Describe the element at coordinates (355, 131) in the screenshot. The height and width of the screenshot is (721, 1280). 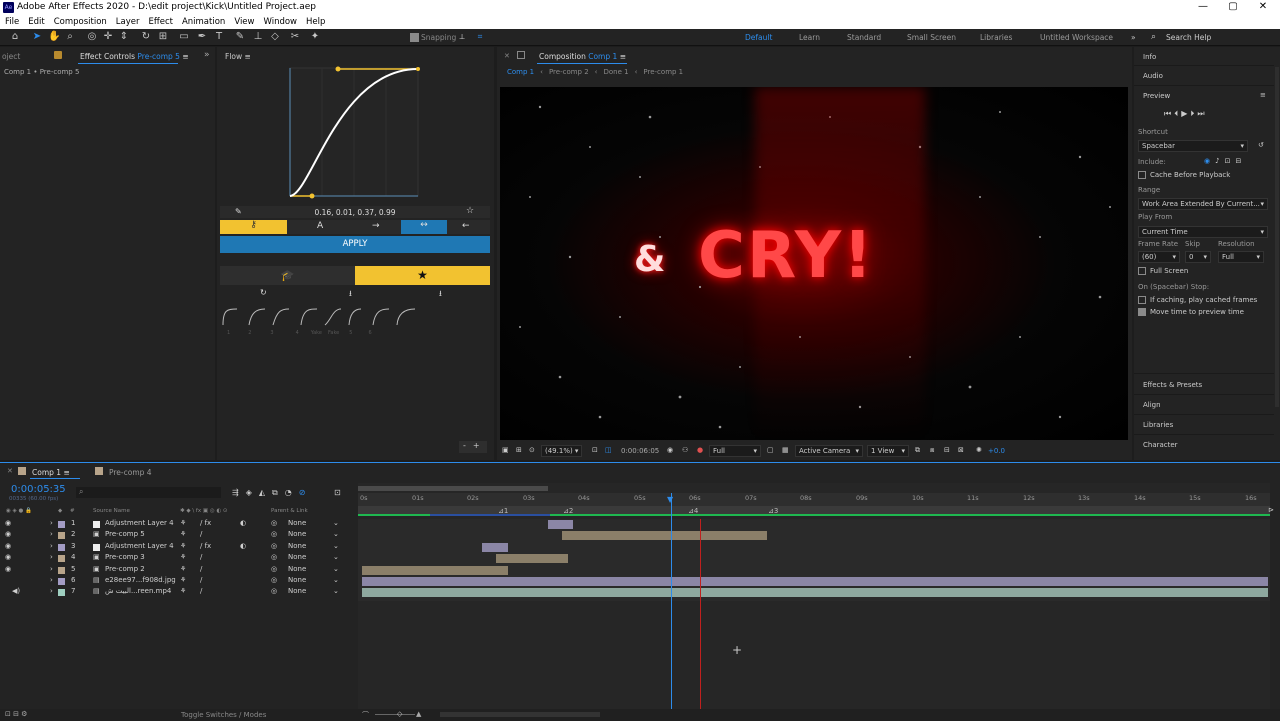
I see `easing-curve-graph` at that location.